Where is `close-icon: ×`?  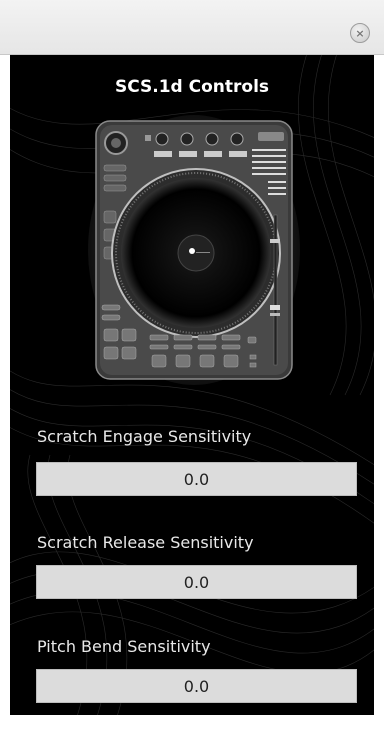 close-icon: × is located at coordinates (360, 33).